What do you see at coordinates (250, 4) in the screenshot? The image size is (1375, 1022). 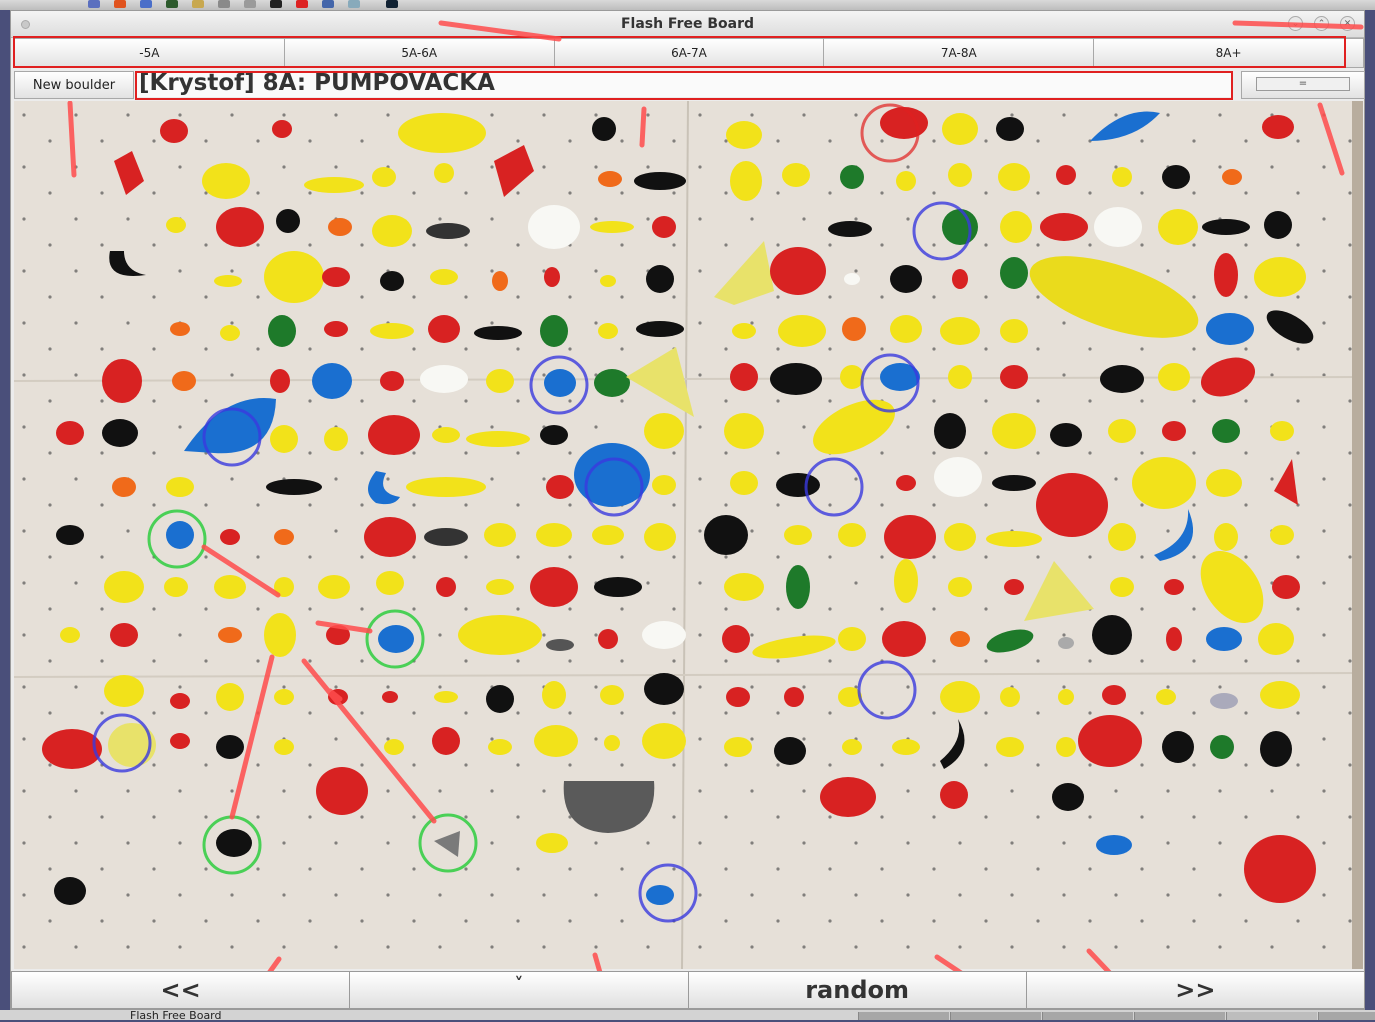 I see `document-icon` at bounding box center [250, 4].